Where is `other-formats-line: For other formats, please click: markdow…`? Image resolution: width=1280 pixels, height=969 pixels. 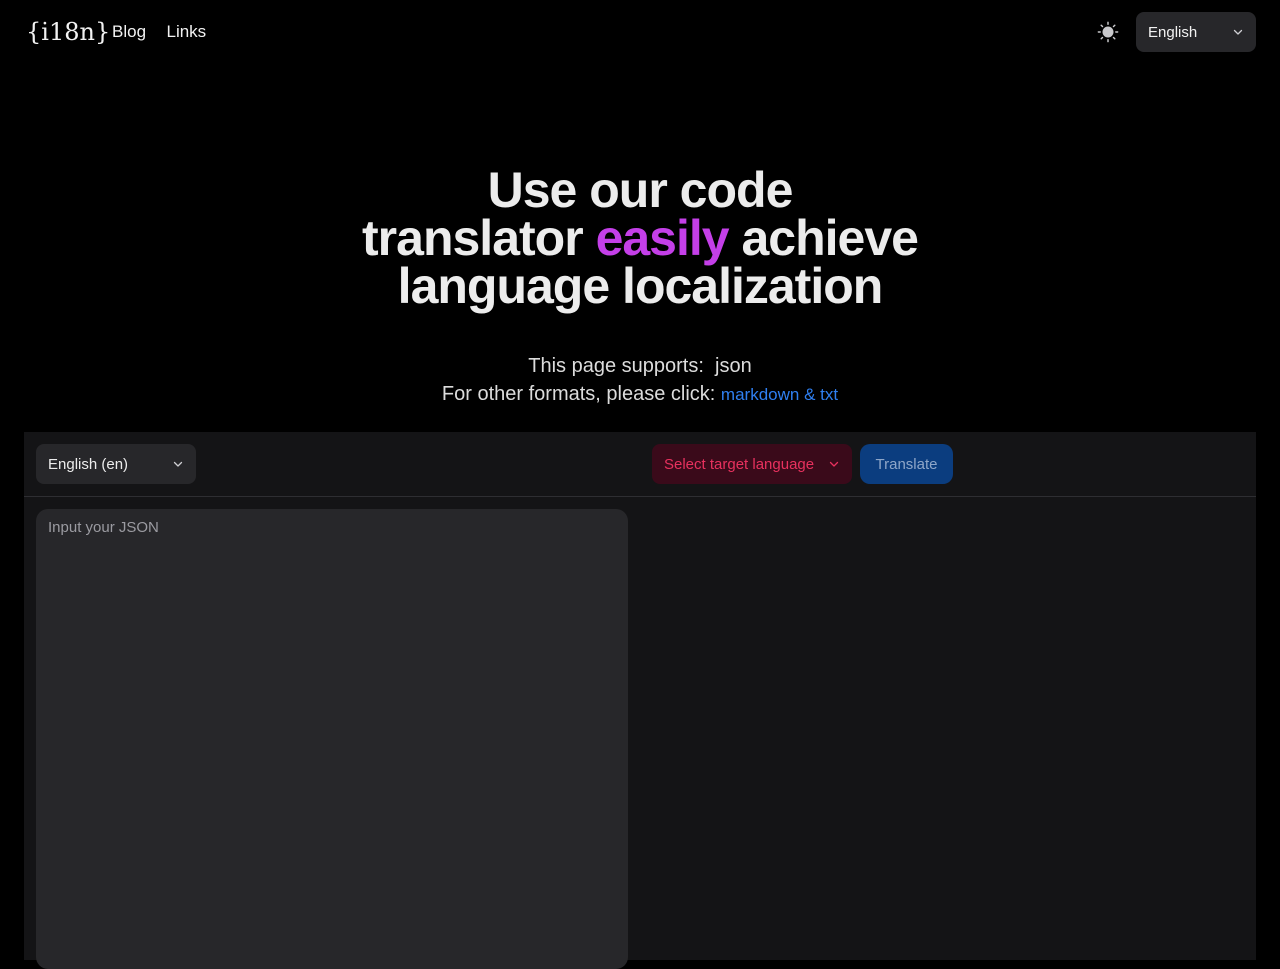
other-formats-line: For other formats, please click: markdow… is located at coordinates (640, 394).